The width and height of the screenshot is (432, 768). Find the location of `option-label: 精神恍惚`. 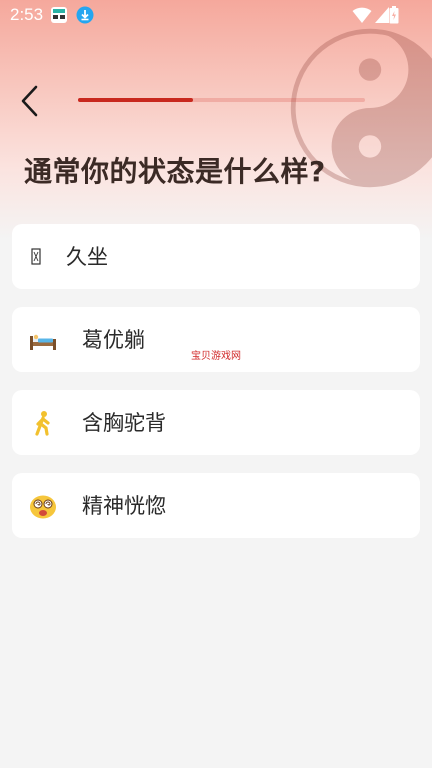

option-label: 精神恍惚 is located at coordinates (124, 506).